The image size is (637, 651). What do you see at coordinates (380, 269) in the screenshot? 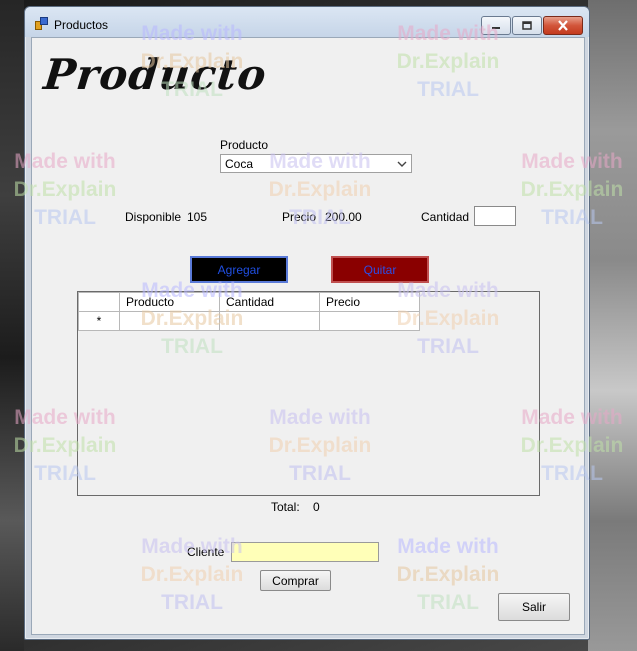
I see `quitar-button: Quitar` at bounding box center [380, 269].